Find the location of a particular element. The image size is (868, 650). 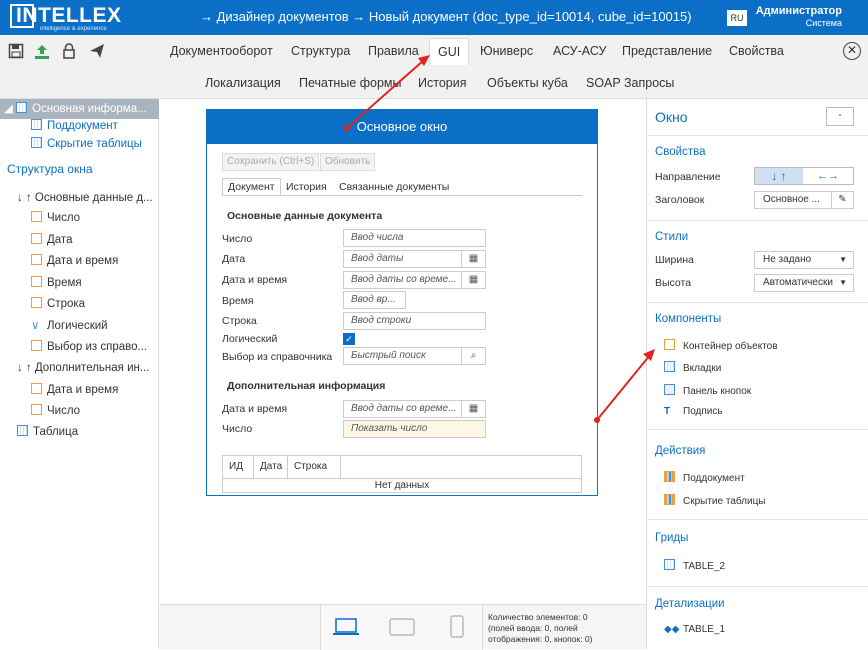

grid-table-2: TABLE_2 is located at coordinates (694, 565).